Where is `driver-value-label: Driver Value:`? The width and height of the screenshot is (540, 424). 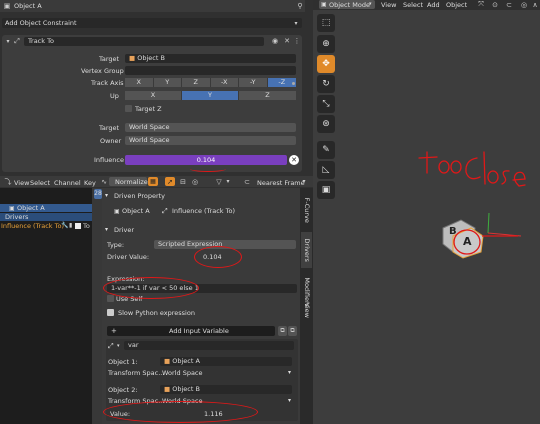 driver-value-label: Driver Value: is located at coordinates (128, 257).